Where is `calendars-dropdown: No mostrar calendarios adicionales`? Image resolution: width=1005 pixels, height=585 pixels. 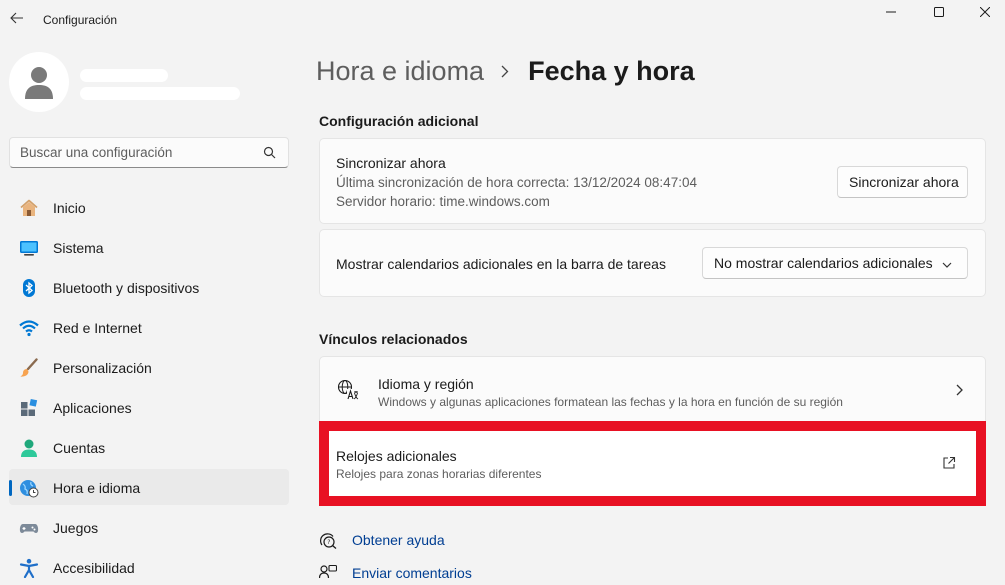
calendars-dropdown: No mostrar calendarios adicionales is located at coordinates (835, 263).